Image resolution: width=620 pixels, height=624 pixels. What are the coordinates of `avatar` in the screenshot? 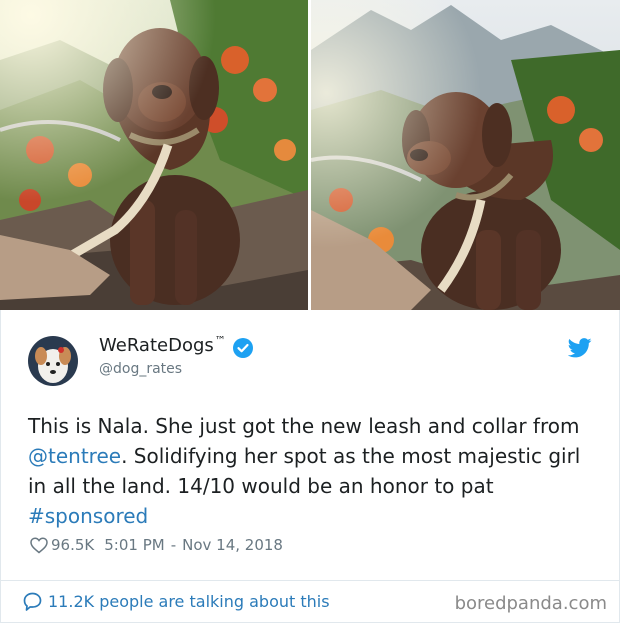 It's located at (53, 361).